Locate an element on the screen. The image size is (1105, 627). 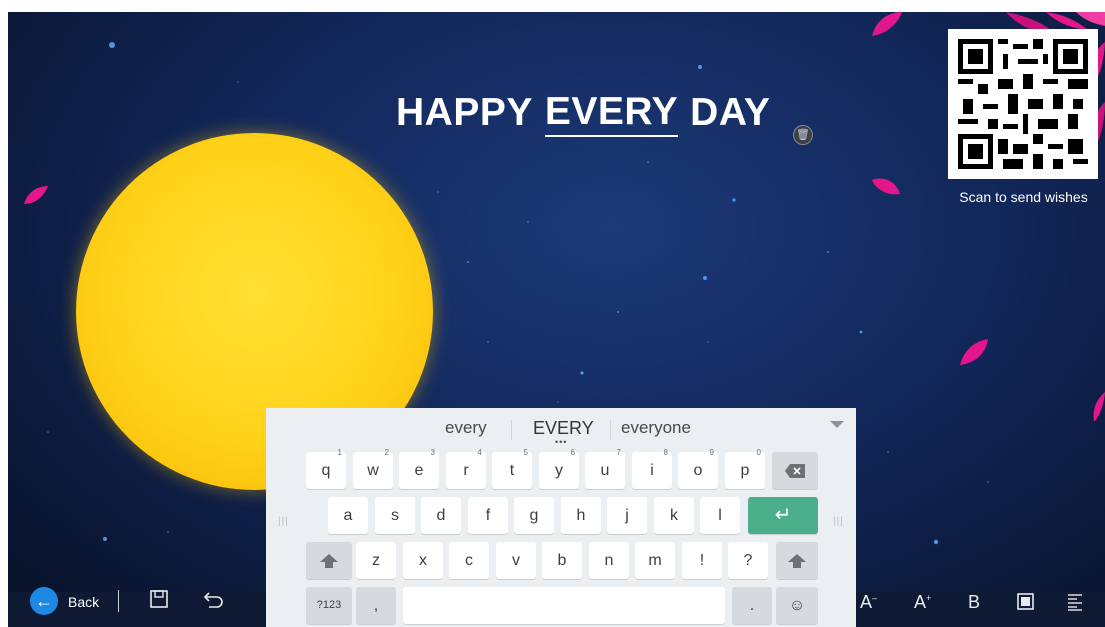
delete-text-icon: 🗑 is located at coordinates (803, 135).